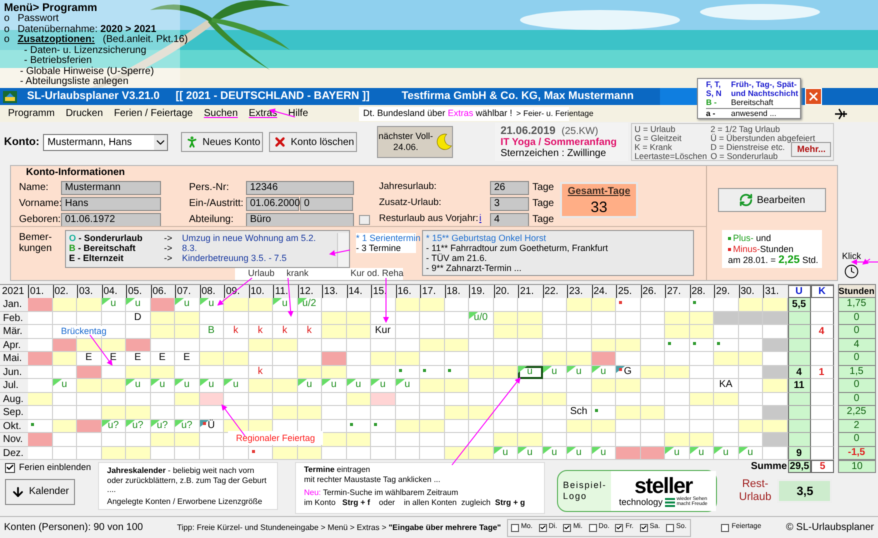  What do you see at coordinates (655, 129) in the screenshot?
I see `legend-entry: U = Urlaub` at bounding box center [655, 129].